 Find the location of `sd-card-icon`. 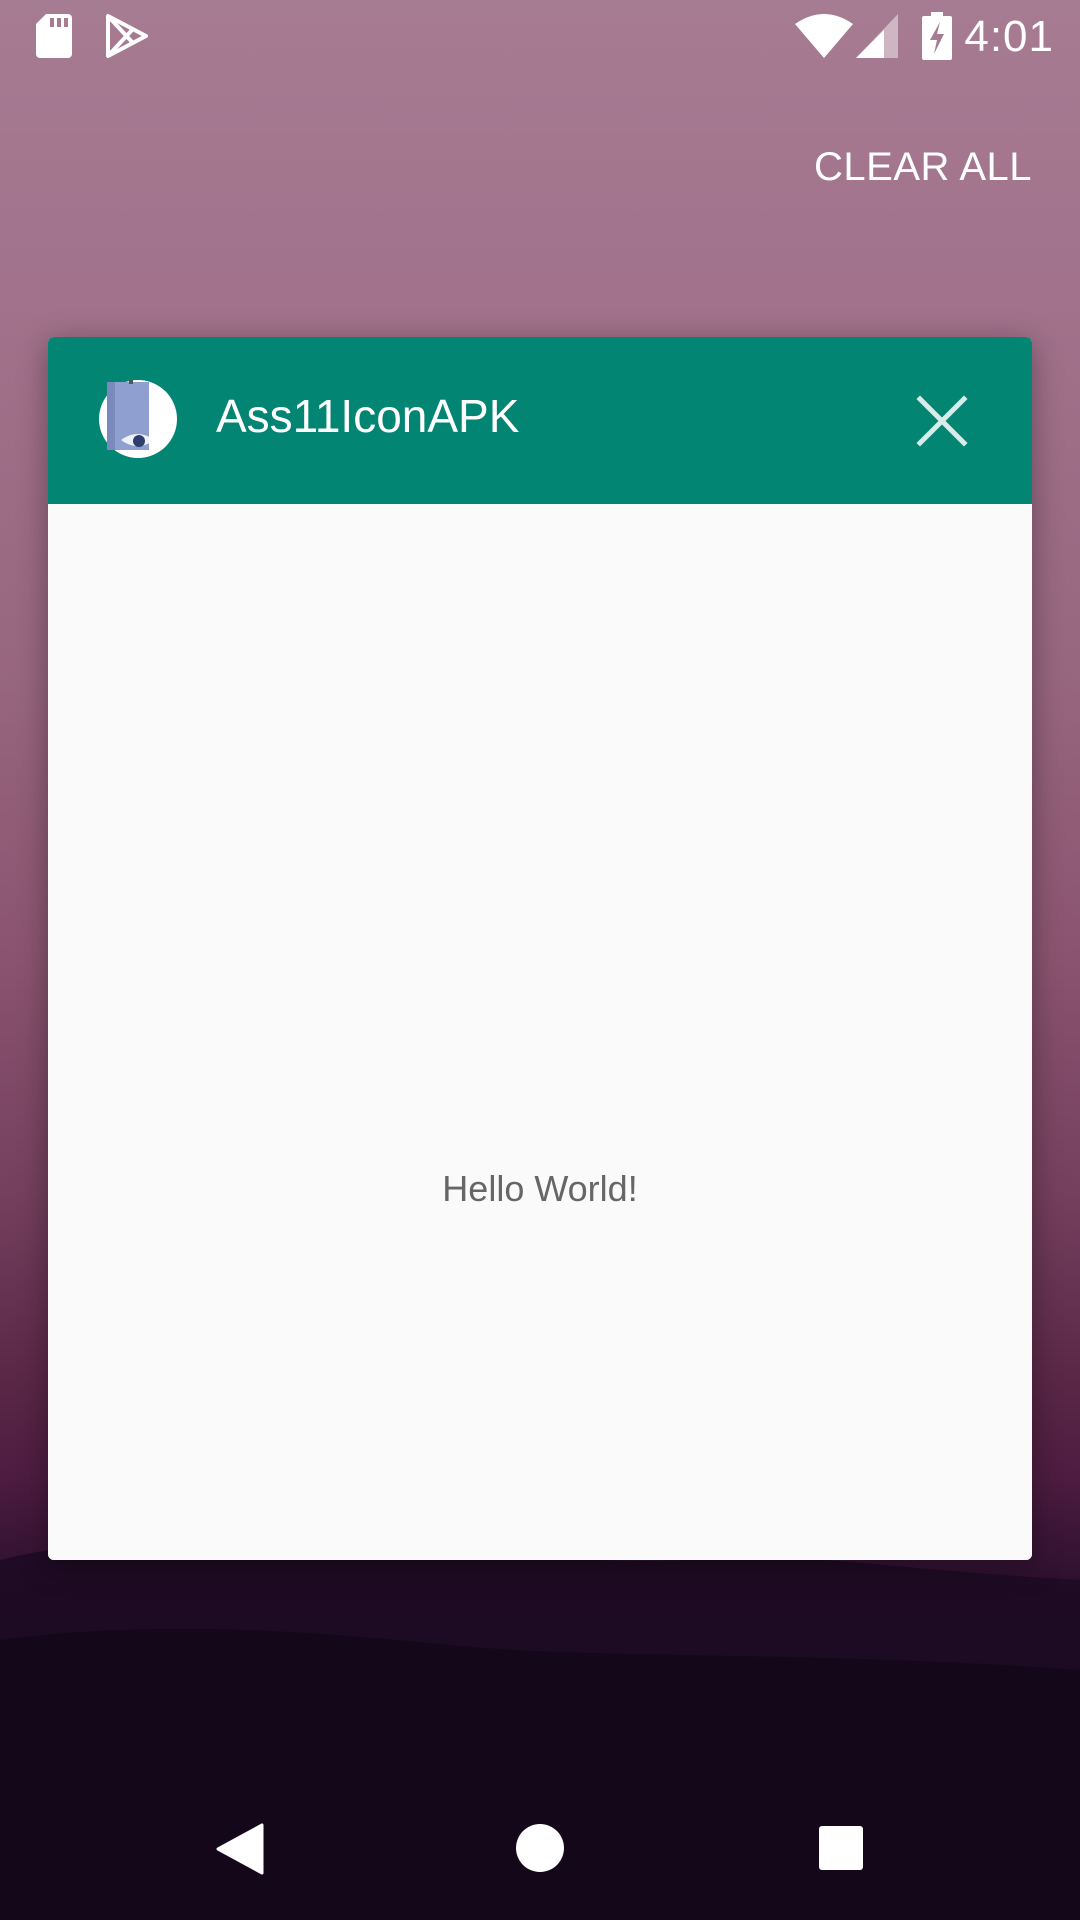

sd-card-icon is located at coordinates (54, 36).